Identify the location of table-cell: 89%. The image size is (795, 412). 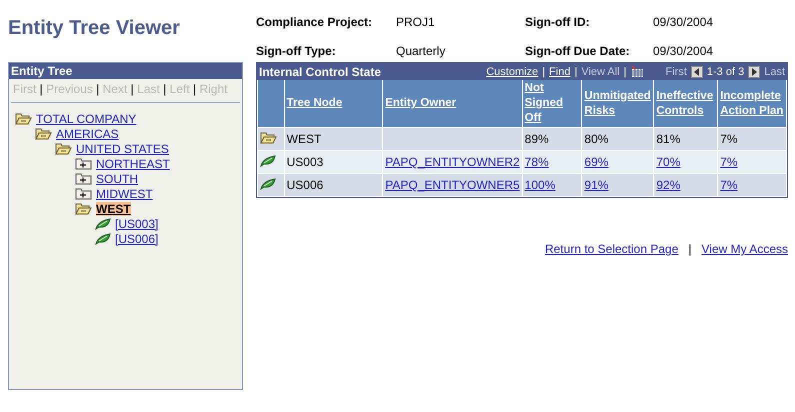
(536, 139).